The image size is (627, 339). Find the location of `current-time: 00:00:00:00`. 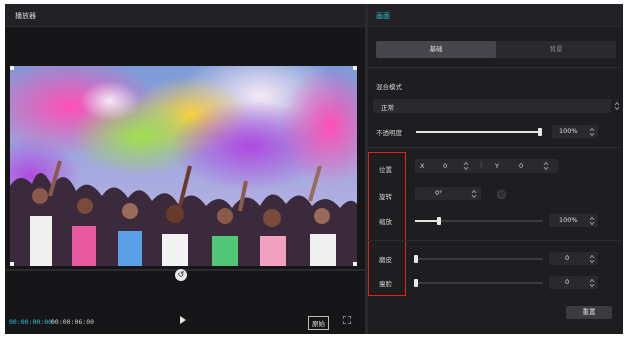

current-time: 00:00:00:00 is located at coordinates (31, 322).